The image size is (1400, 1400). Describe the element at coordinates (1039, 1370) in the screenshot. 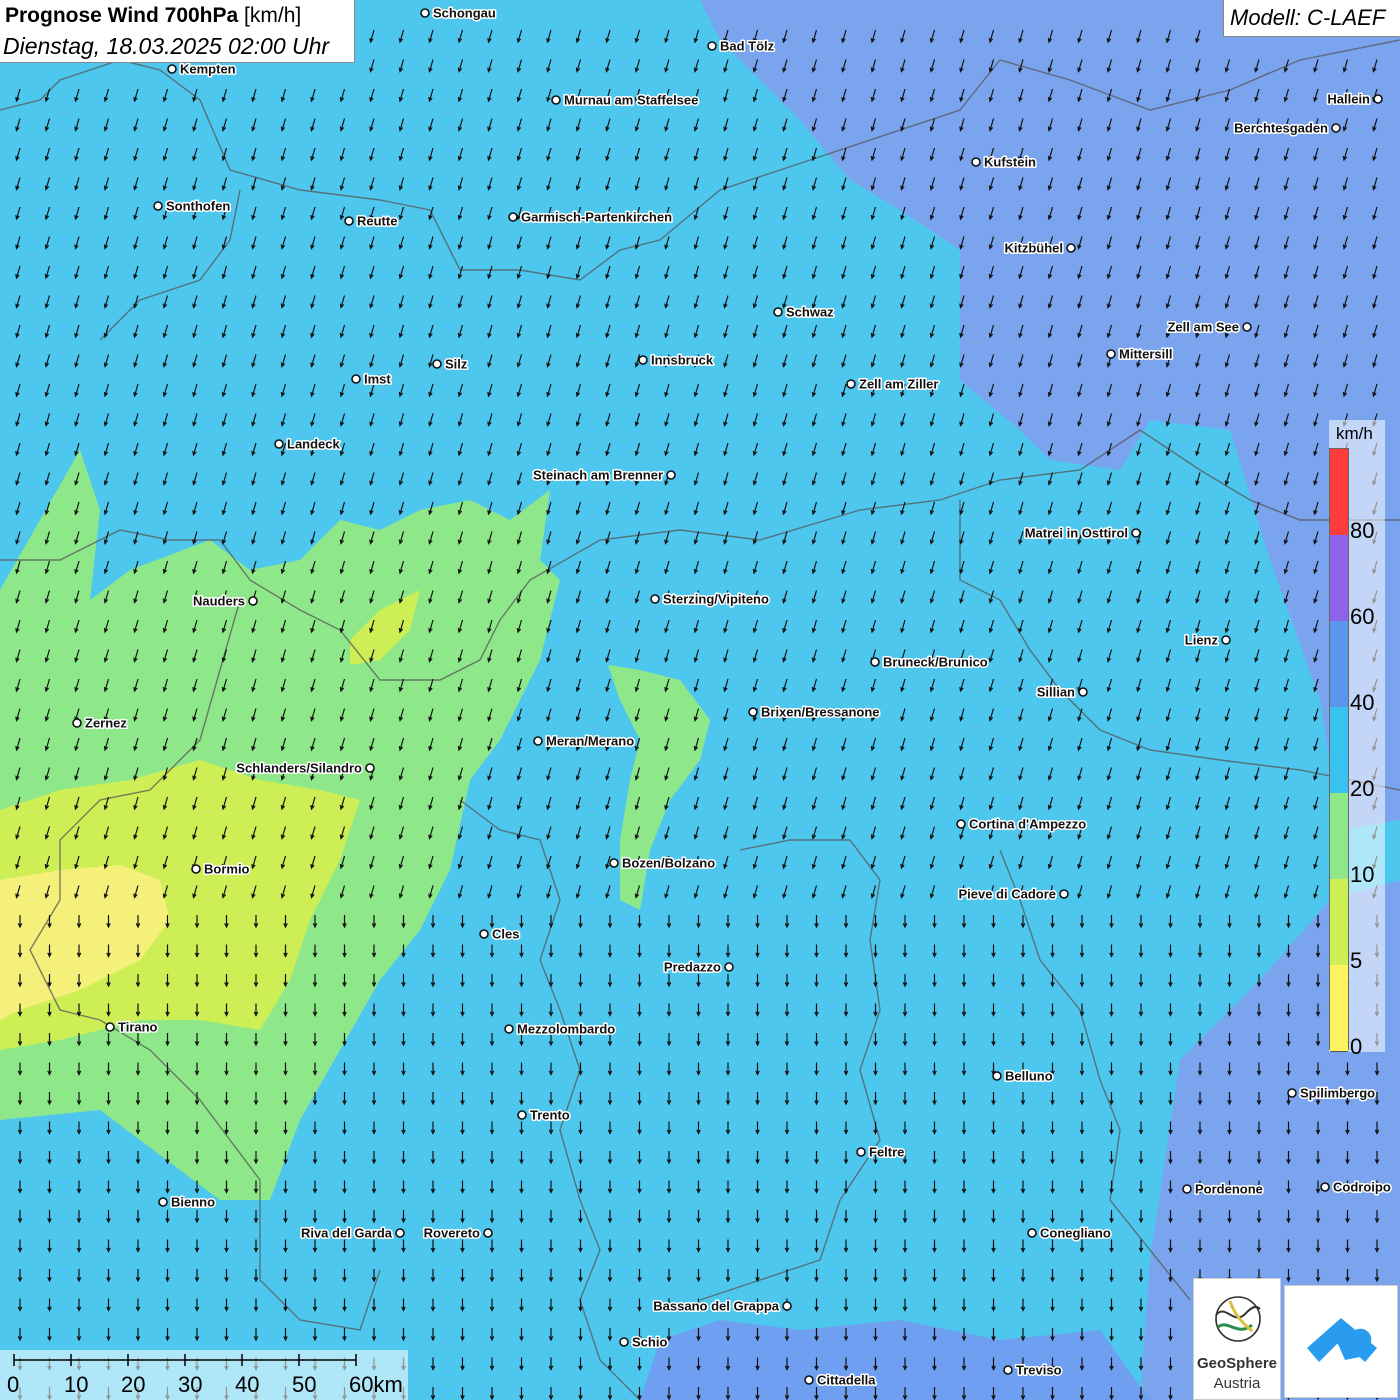

I see `city-label: Treviso` at that location.